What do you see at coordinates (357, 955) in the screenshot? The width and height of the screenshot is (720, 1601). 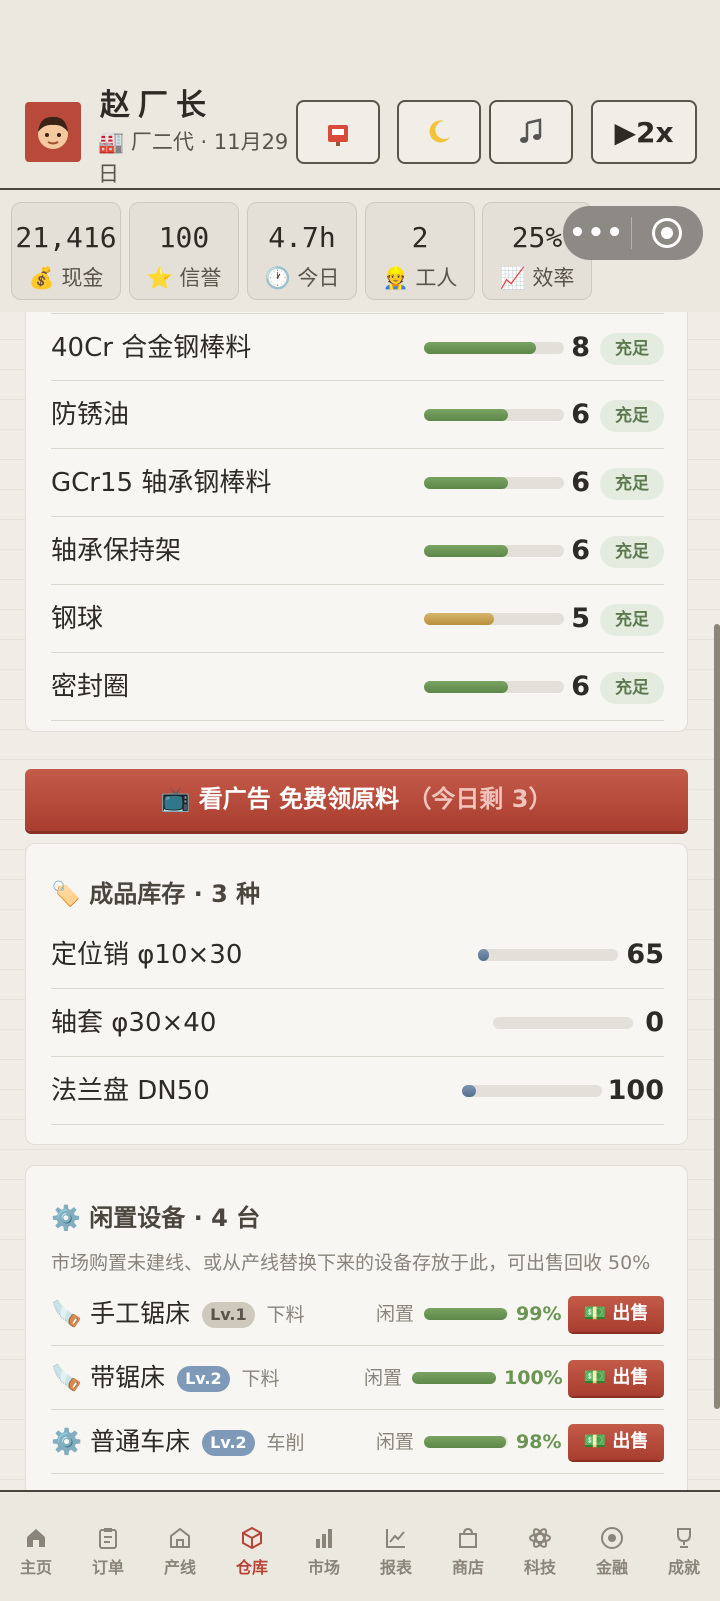 I see `product-row: 定位销 φ10×30 65` at bounding box center [357, 955].